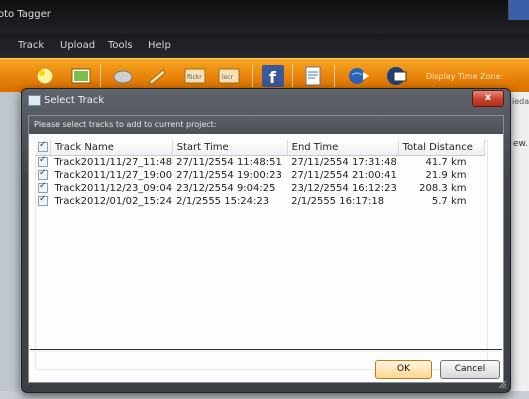 The width and height of the screenshot is (529, 399). What do you see at coordinates (446, 162) in the screenshot?
I see `distance-cell: 41.7 km` at bounding box center [446, 162].